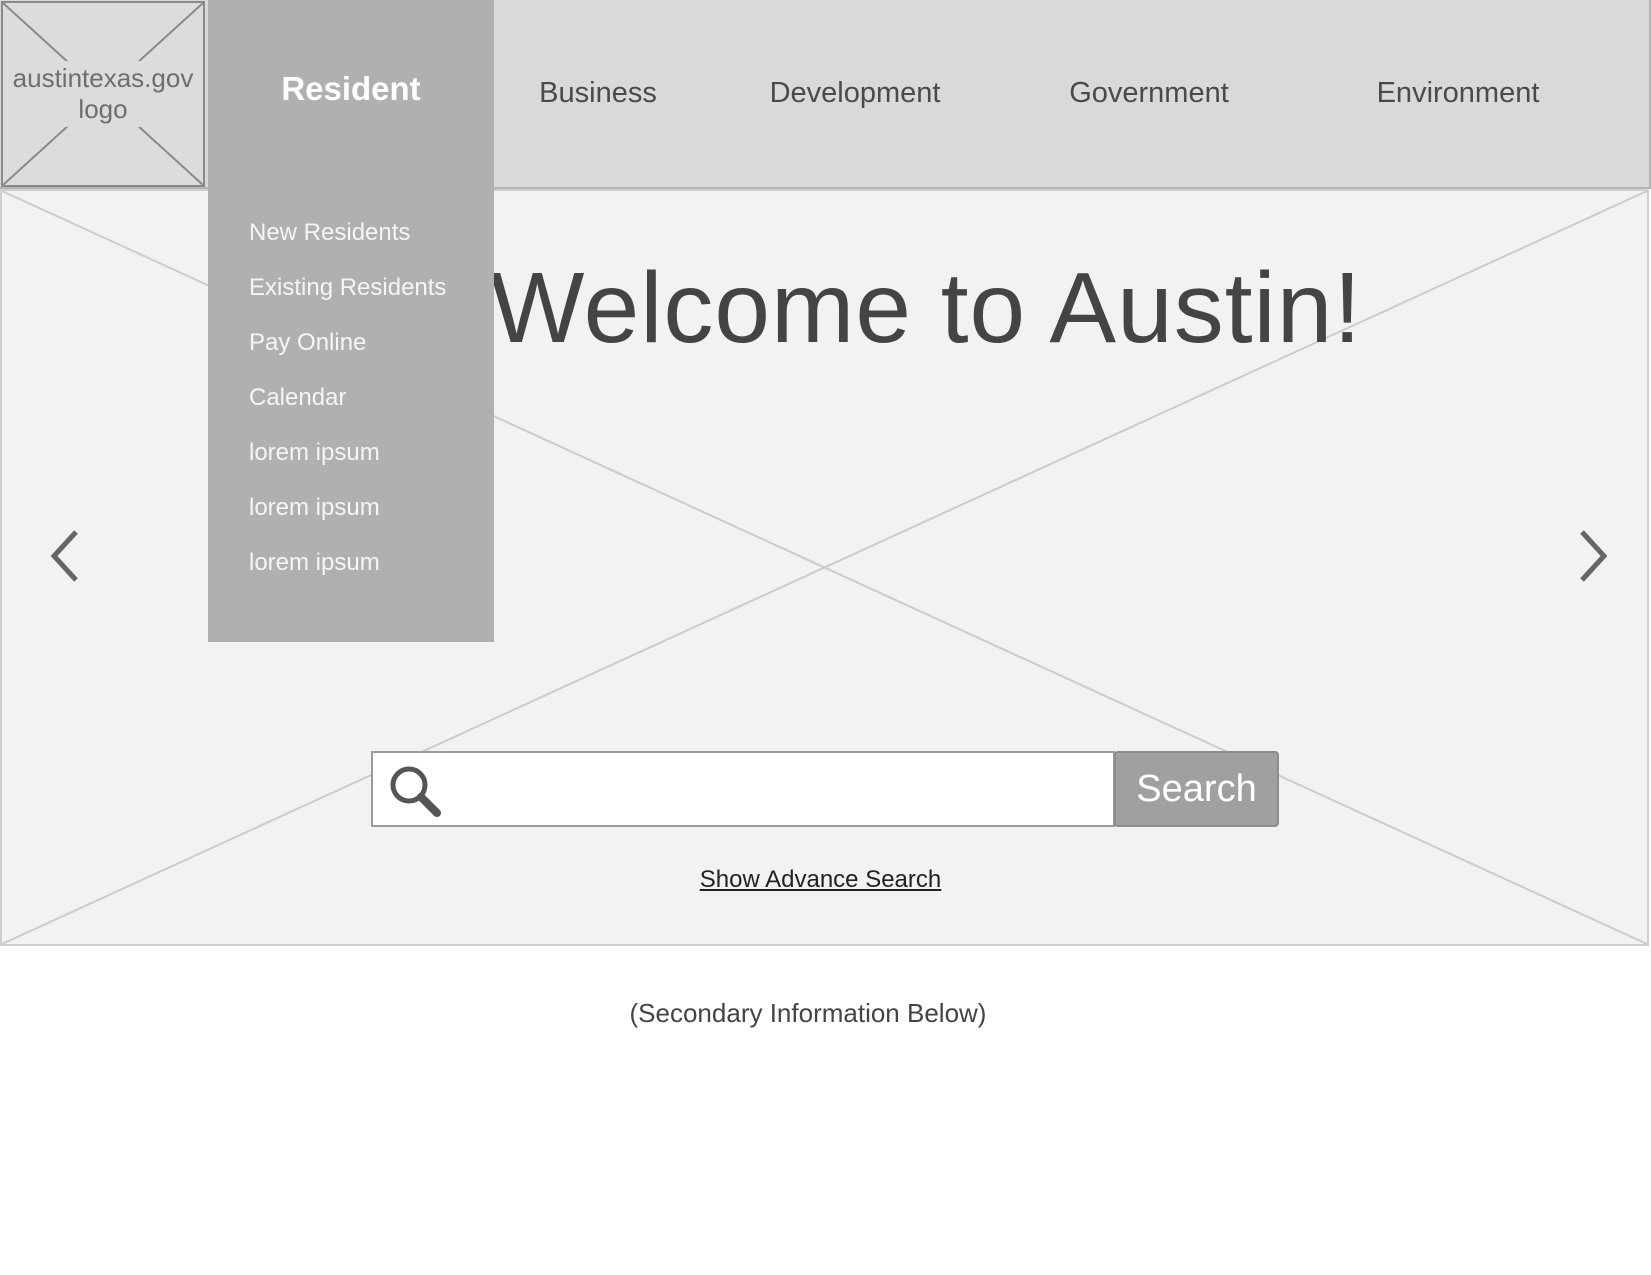  Describe the element at coordinates (351, 89) in the screenshot. I see `nav-item-resident-label: Resident` at that location.